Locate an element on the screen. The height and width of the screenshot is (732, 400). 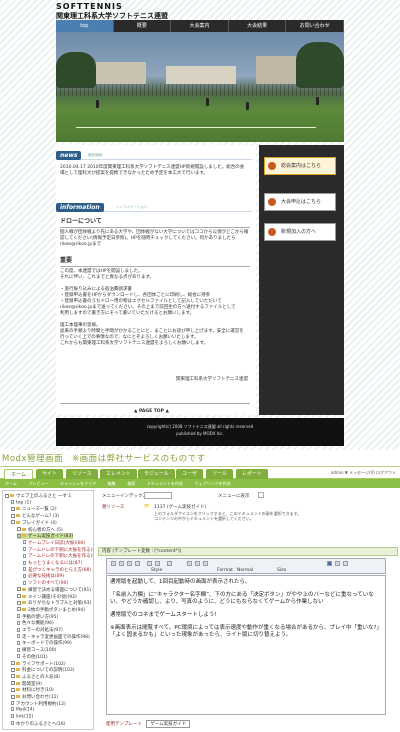
tree-item: ありがちなトラブルと対策(93) is located at coordinates (54, 603).